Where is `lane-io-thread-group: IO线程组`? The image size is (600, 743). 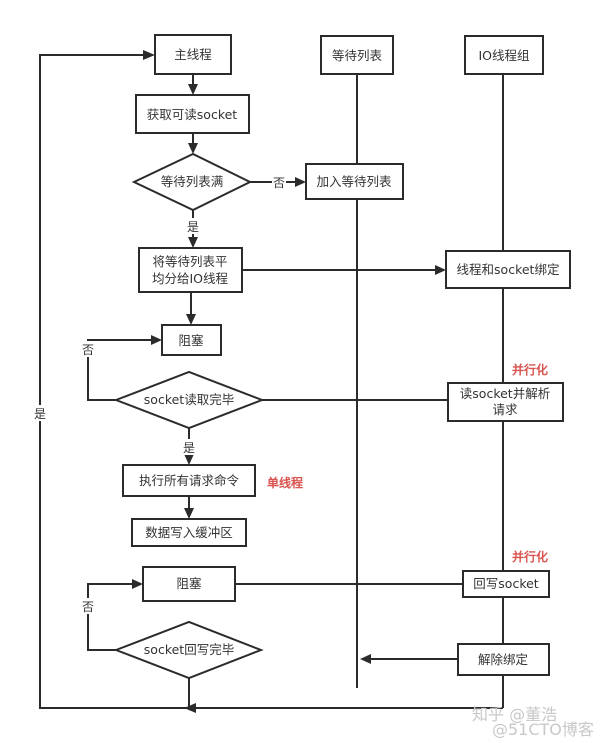 lane-io-thread-group: IO线程组 is located at coordinates (504, 55).